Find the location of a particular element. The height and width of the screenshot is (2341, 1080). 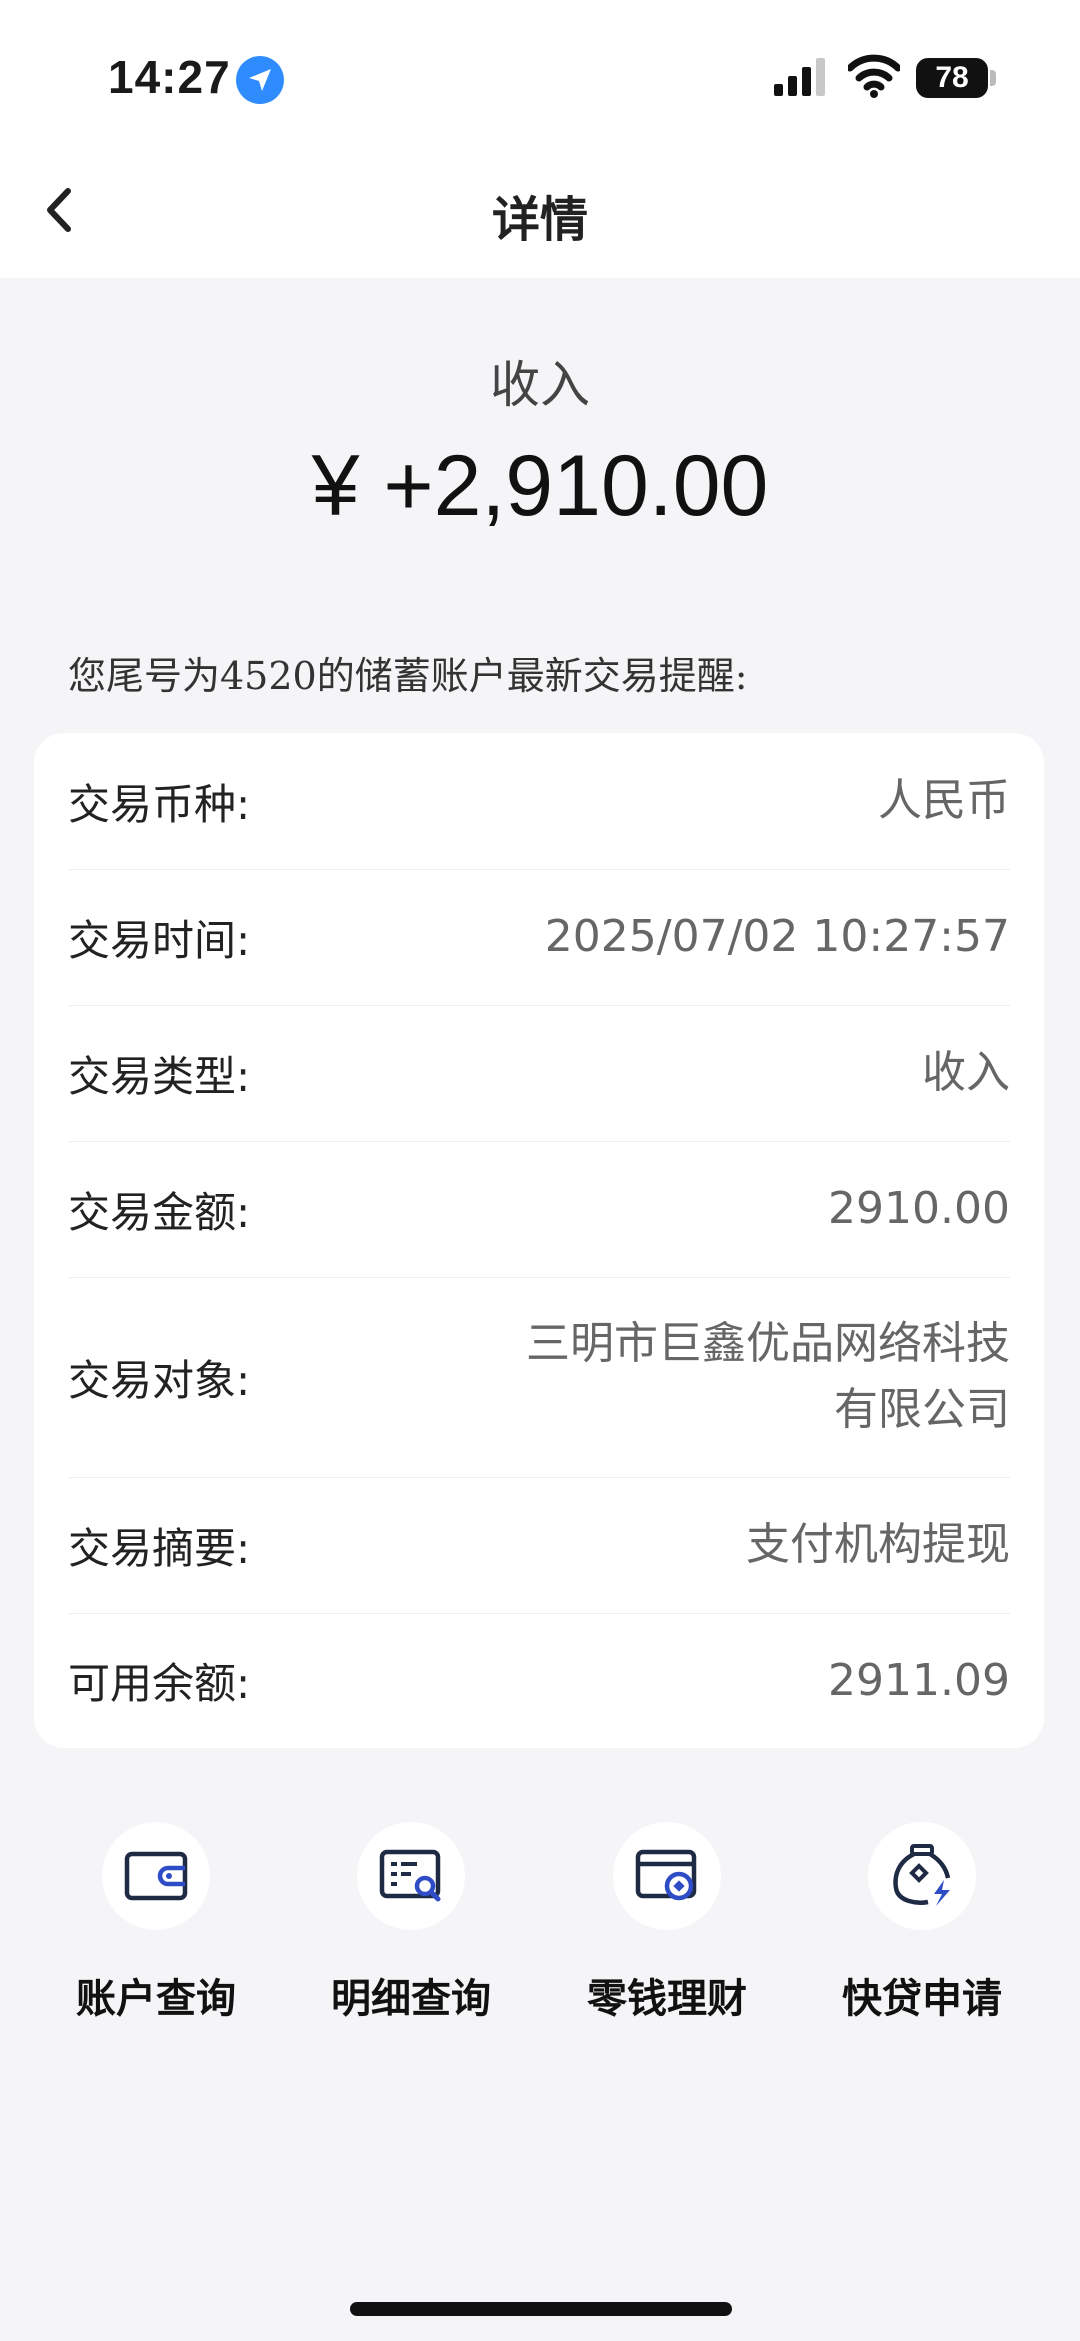

detail-value: 收入 is located at coordinates (966, 1072).